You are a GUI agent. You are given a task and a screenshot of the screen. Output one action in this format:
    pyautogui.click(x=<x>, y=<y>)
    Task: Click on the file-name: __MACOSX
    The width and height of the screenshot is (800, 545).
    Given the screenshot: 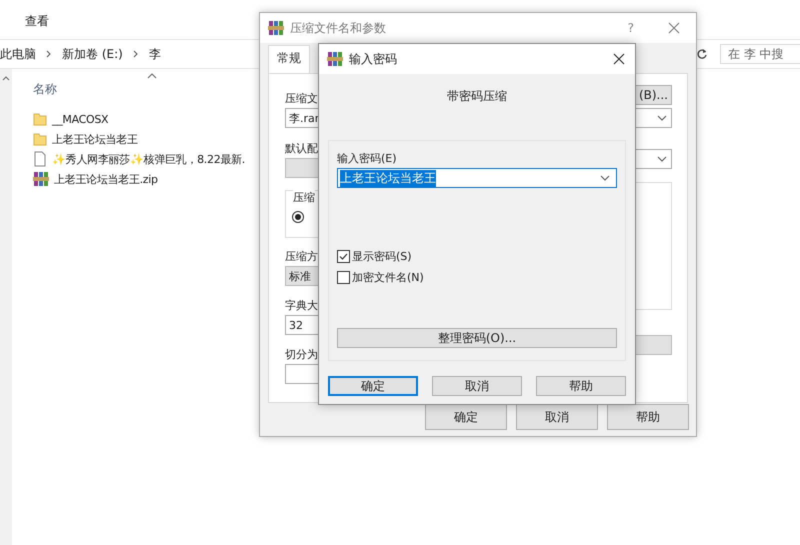 What is the action you would take?
    pyautogui.click(x=80, y=119)
    